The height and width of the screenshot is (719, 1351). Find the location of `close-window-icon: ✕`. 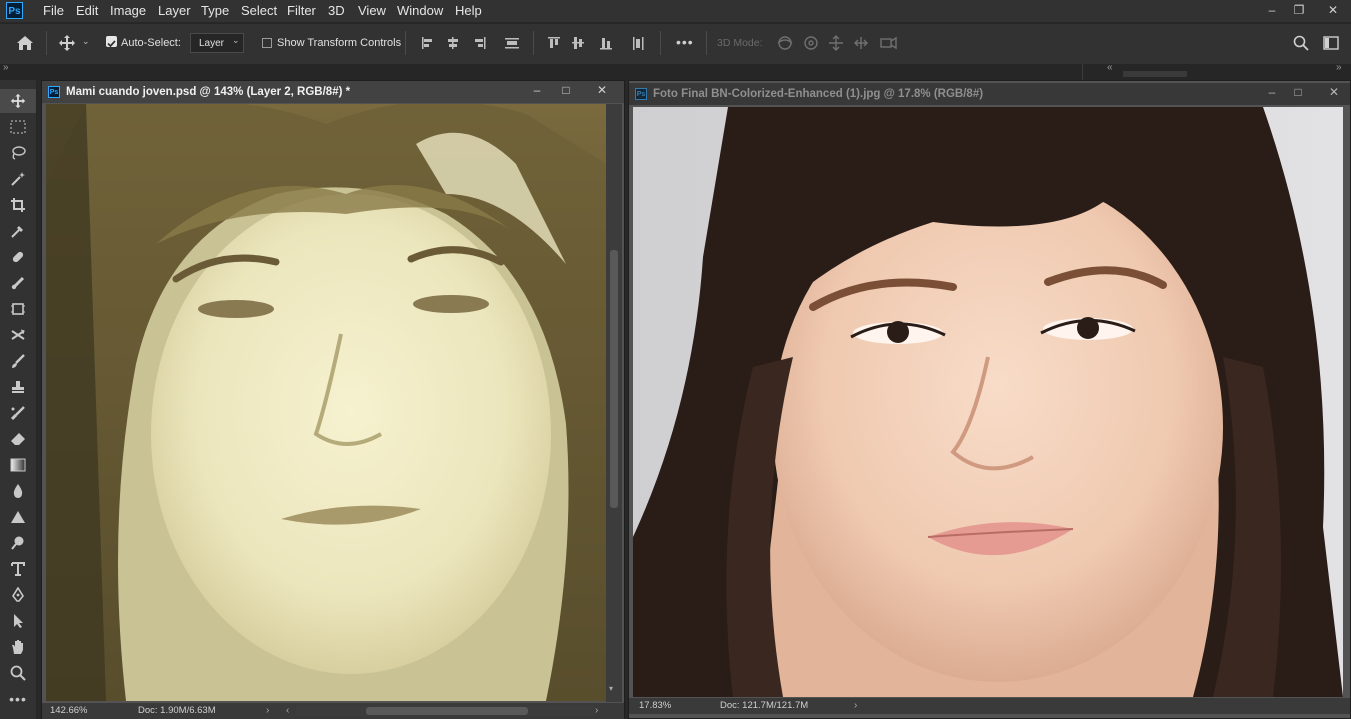

close-window-icon: ✕ is located at coordinates (1333, 10).